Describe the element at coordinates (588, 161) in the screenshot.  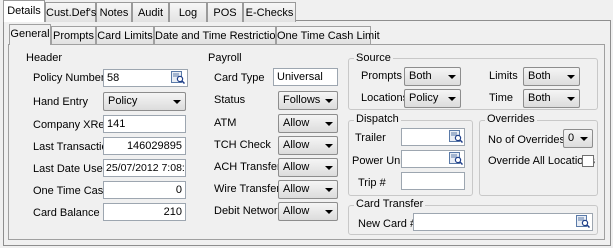
I see `override-all-locations-checkbox` at that location.